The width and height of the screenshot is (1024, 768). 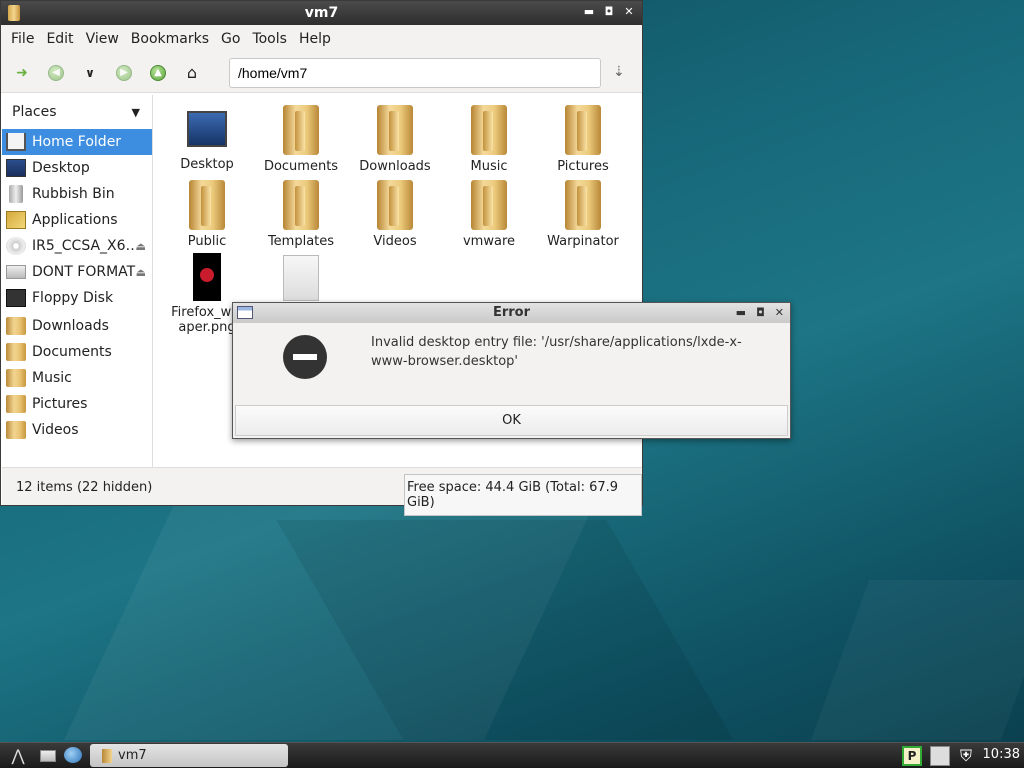 I want to click on file-name: Public, so click(x=207, y=241).